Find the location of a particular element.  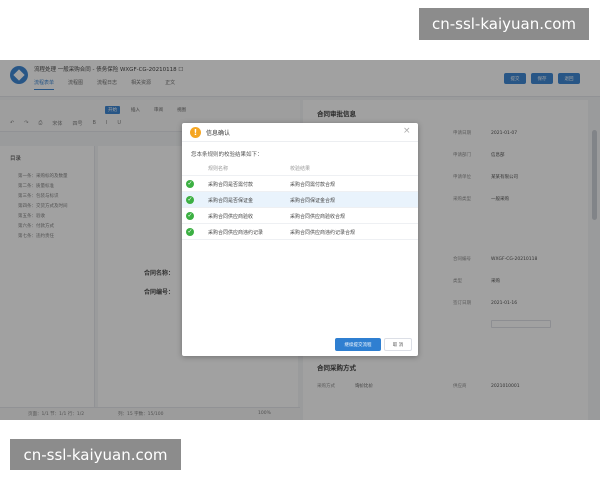

rule-name: 采购合同是否保证金 is located at coordinates (231, 201).